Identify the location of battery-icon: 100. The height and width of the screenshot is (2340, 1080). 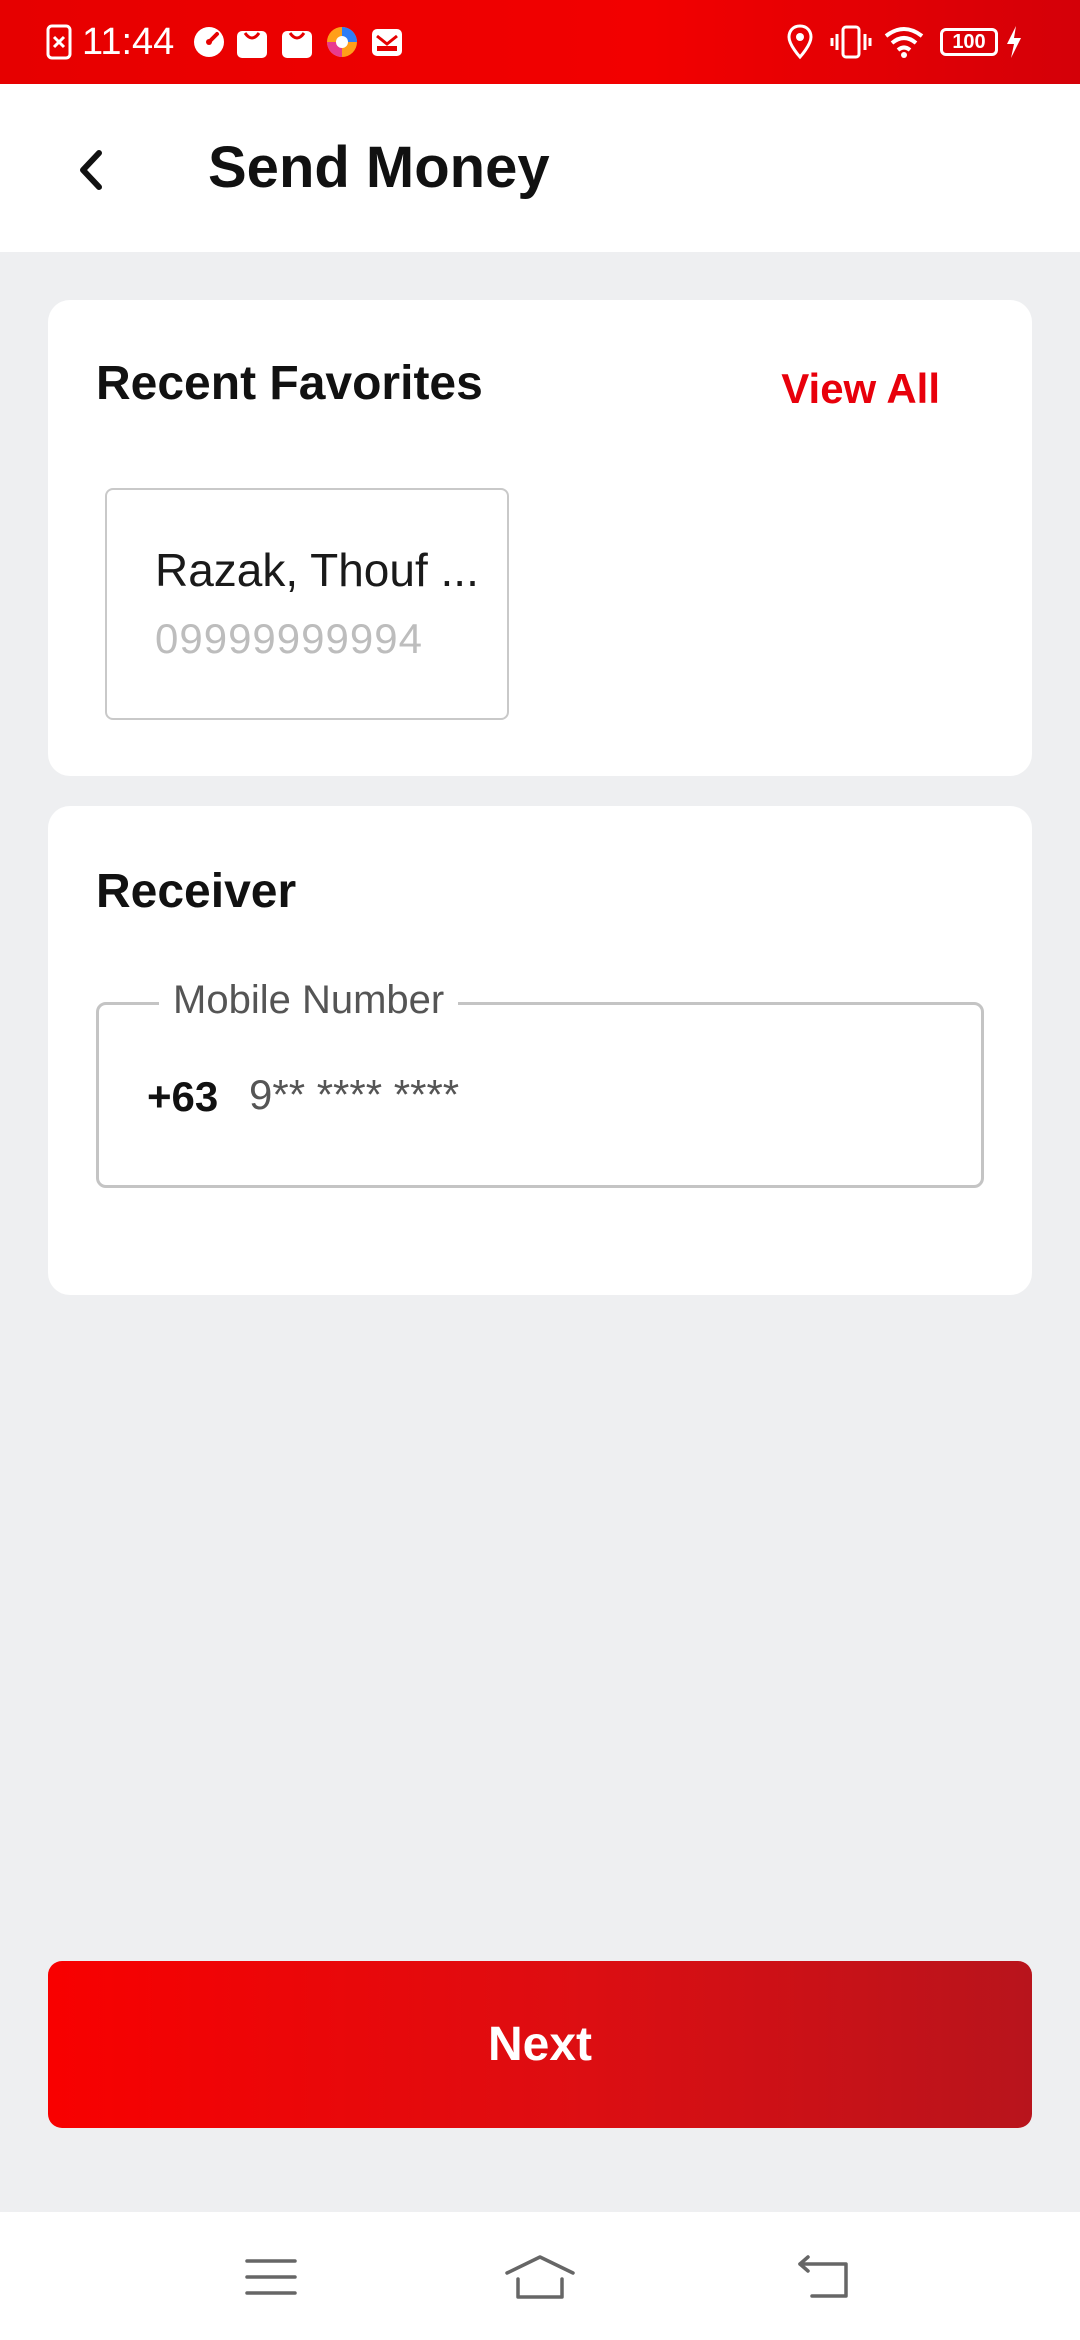
(969, 42).